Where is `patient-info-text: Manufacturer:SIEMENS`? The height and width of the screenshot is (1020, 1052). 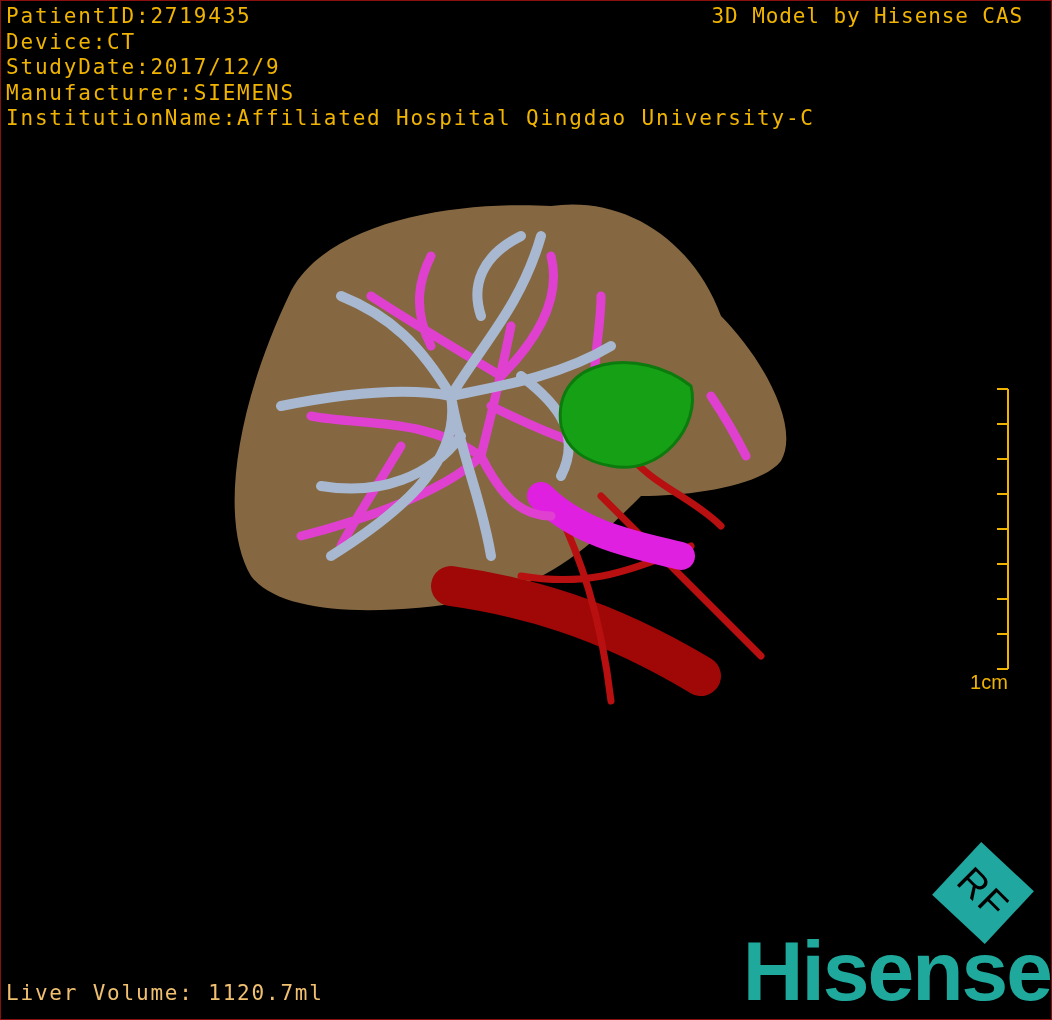
patient-info-text: Manufacturer:SIEMENS is located at coordinates (150, 93).